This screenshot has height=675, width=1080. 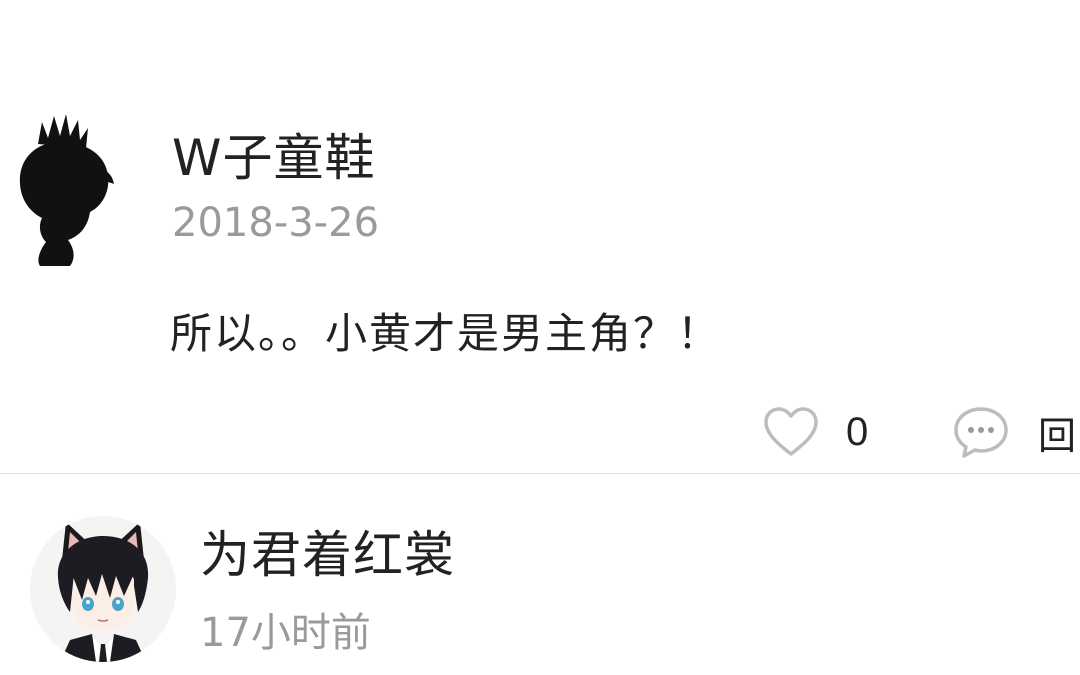 I want to click on like-button: 0, so click(x=815, y=432).